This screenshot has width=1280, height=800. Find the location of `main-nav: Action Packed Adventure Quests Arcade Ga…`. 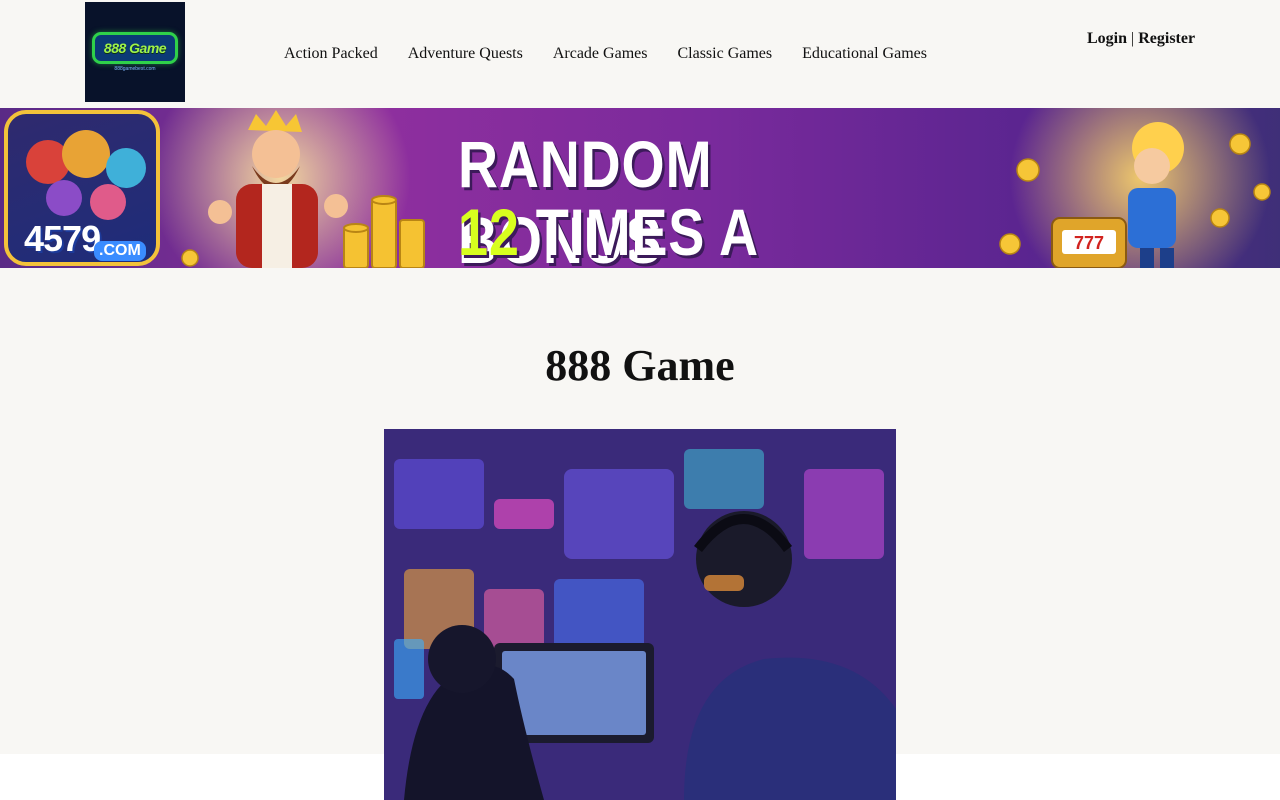

main-nav: Action Packed Adventure Quests Arcade Ga… is located at coordinates (605, 54).